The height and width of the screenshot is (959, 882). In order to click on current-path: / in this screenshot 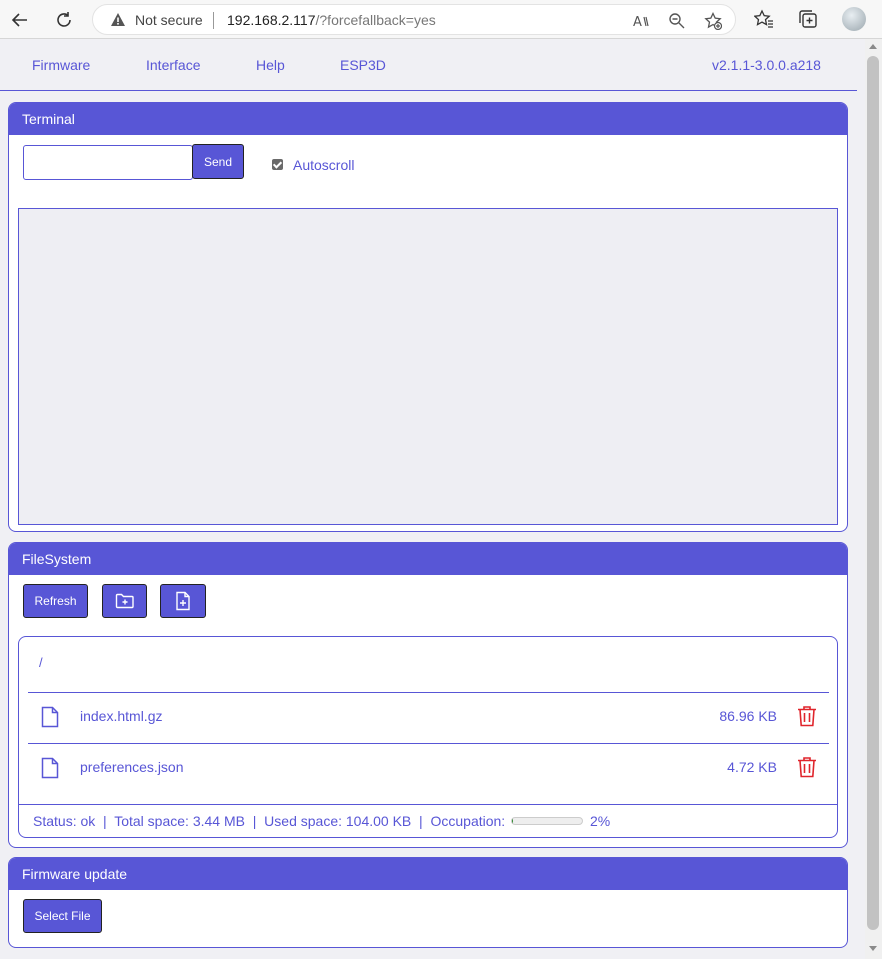, I will do `click(41, 662)`.